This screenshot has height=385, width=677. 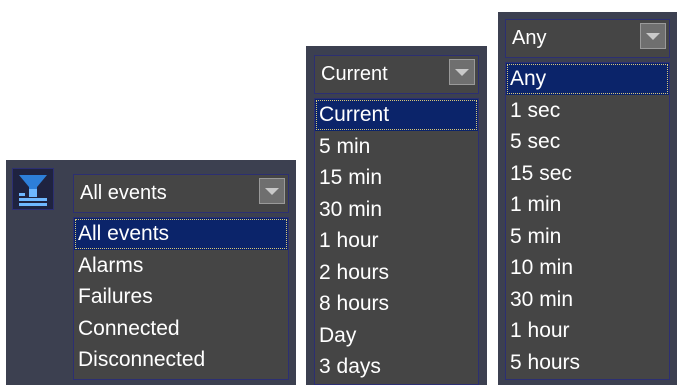 I want to click on interval-dropdown-button, so click(x=653, y=36).